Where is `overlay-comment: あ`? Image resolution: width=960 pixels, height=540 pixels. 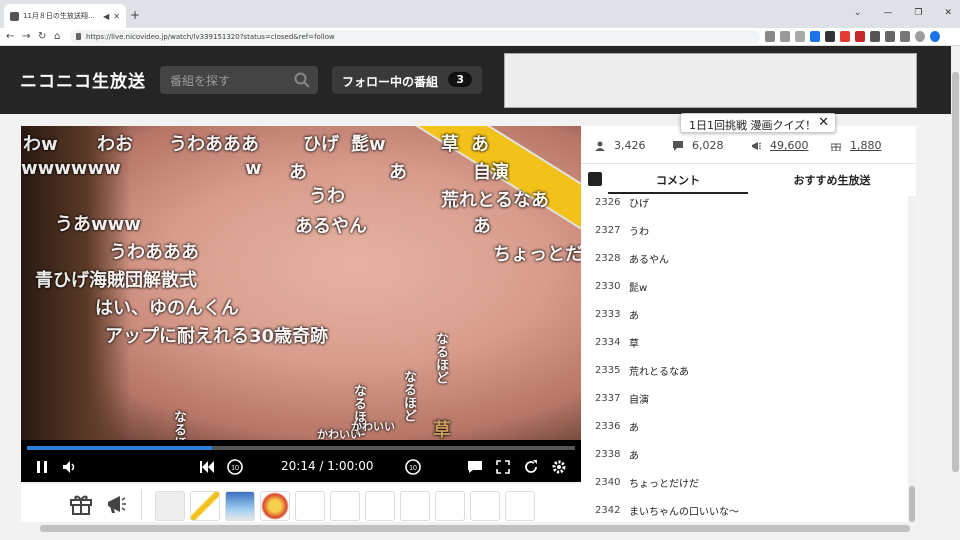 overlay-comment: あ is located at coordinates (480, 144).